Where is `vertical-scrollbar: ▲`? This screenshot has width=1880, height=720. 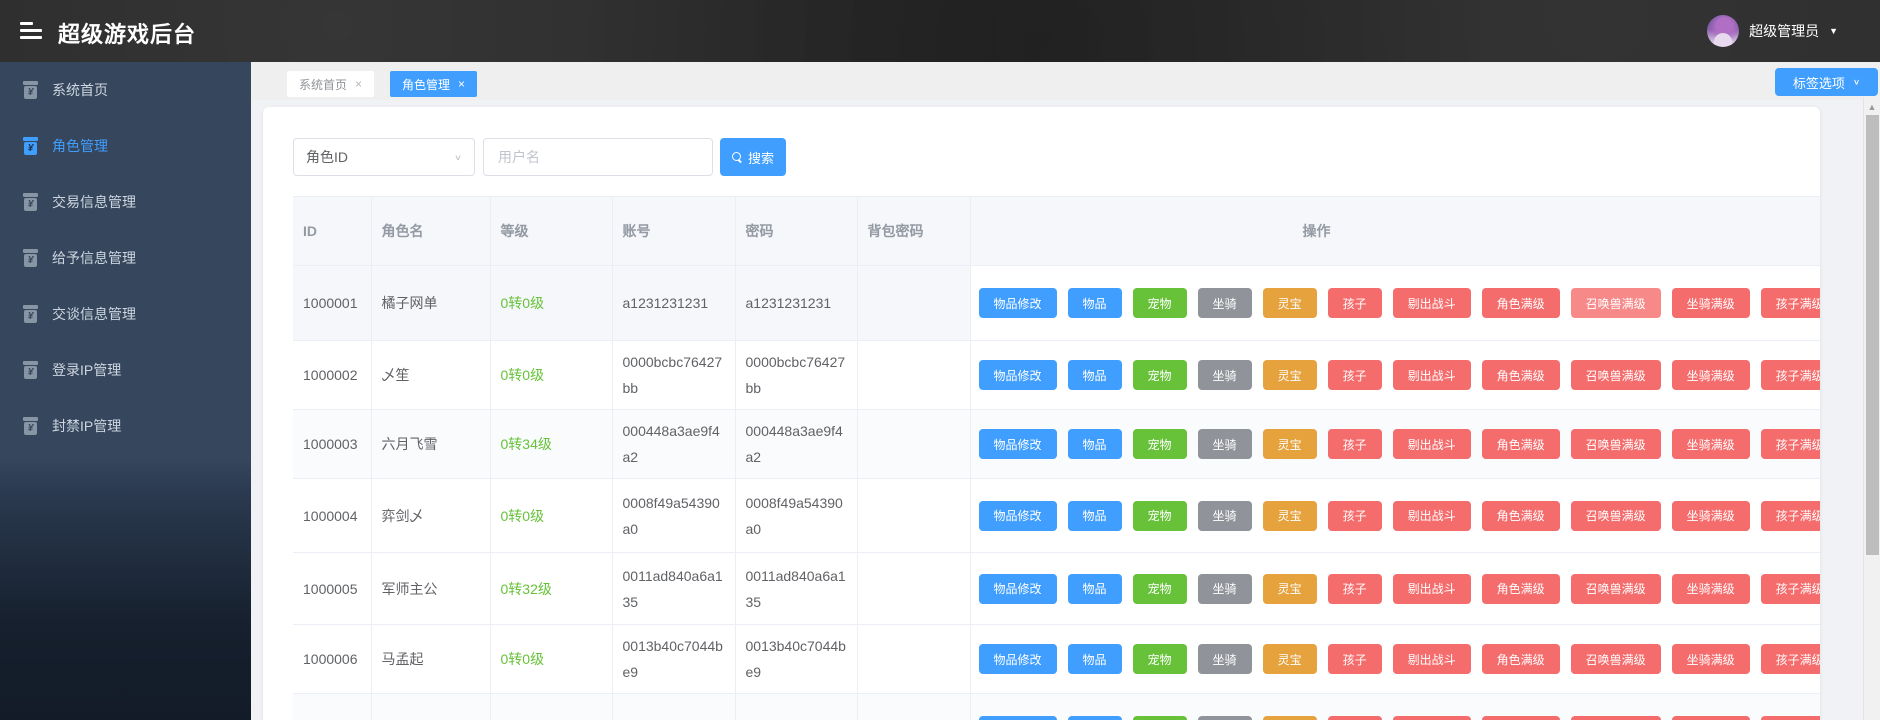
vertical-scrollbar: ▲ is located at coordinates (1871, 408).